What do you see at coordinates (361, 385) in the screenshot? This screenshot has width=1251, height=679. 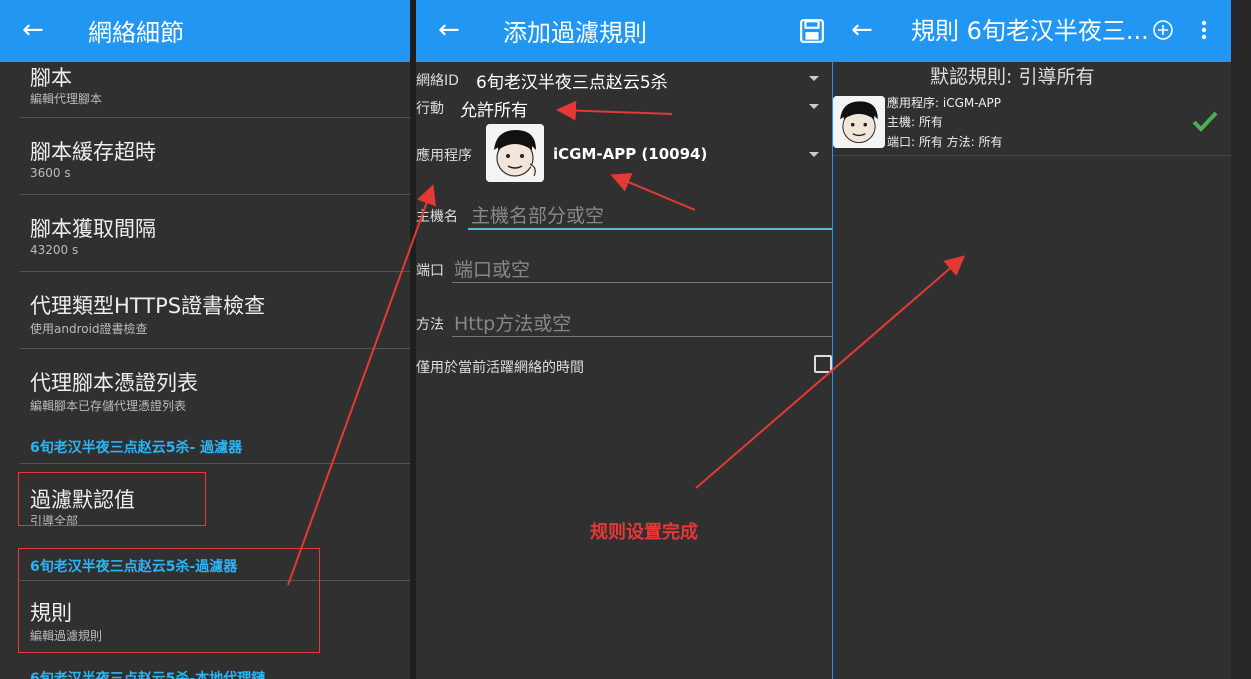 I see `arrow-to-add-rule` at bounding box center [361, 385].